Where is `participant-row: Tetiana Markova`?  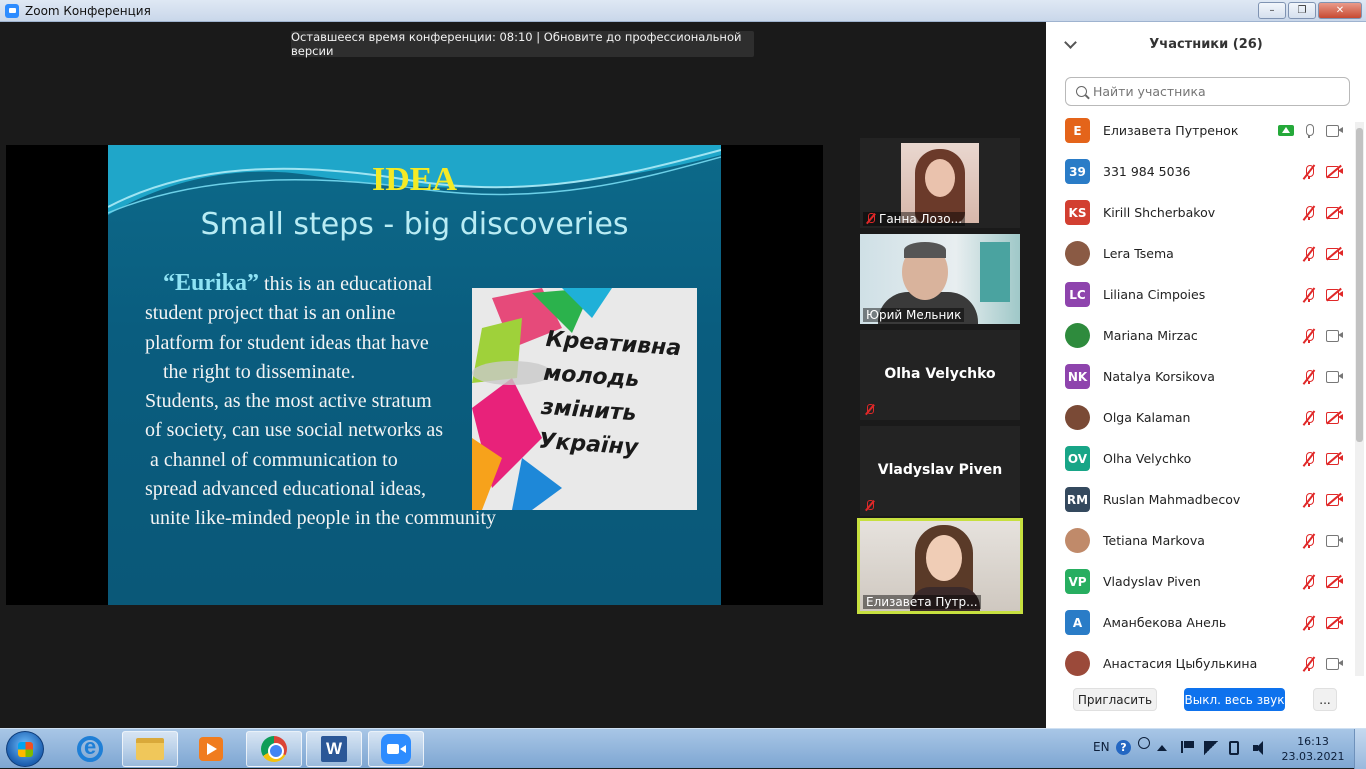 participant-row: Tetiana Markova is located at coordinates (1201, 540).